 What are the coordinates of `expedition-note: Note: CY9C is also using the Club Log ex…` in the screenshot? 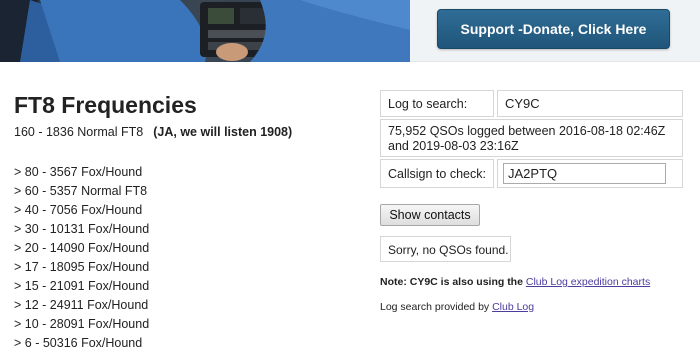 It's located at (515, 282).